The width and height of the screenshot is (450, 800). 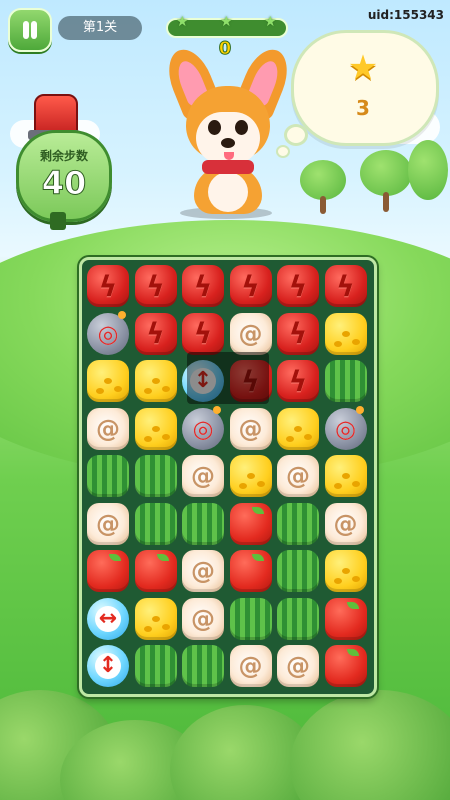 What do you see at coordinates (363, 68) in the screenshot?
I see `star-icon: ★` at bounding box center [363, 68].